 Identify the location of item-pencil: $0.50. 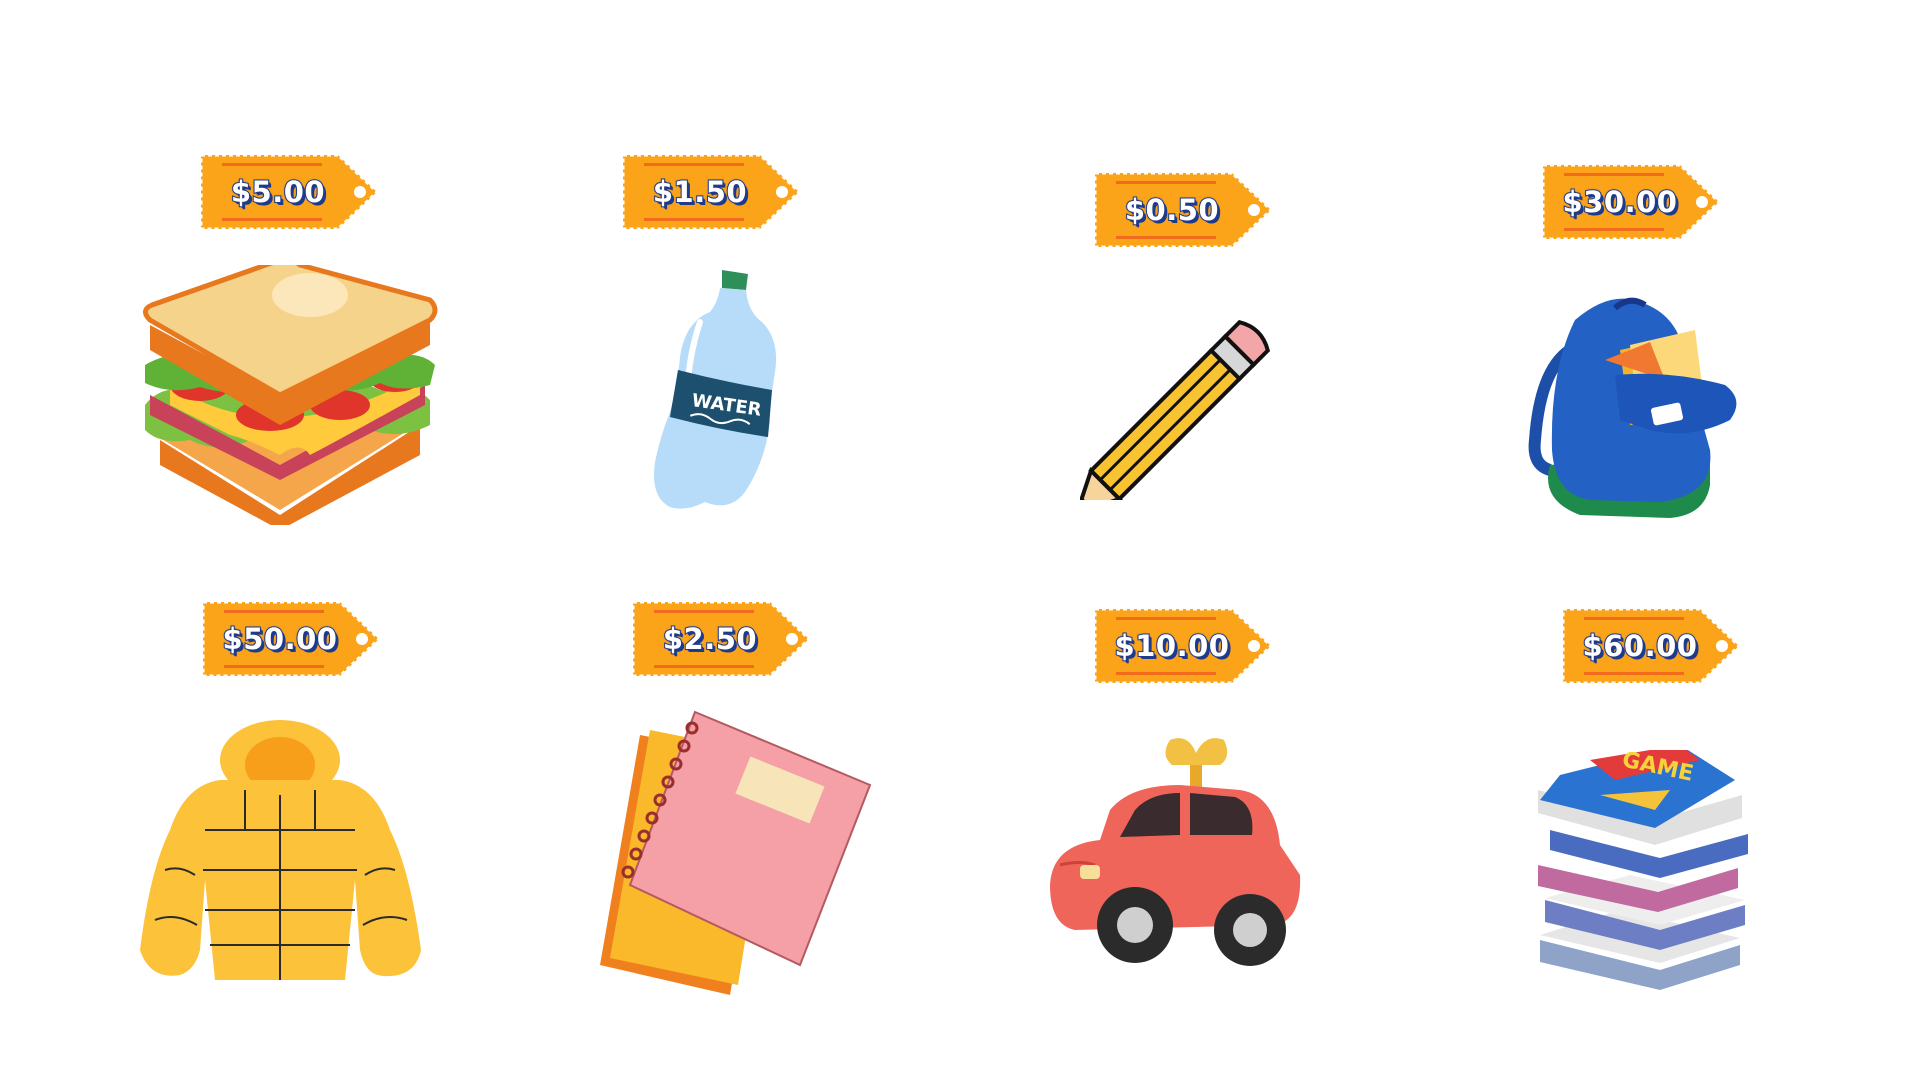
(1200, 350).